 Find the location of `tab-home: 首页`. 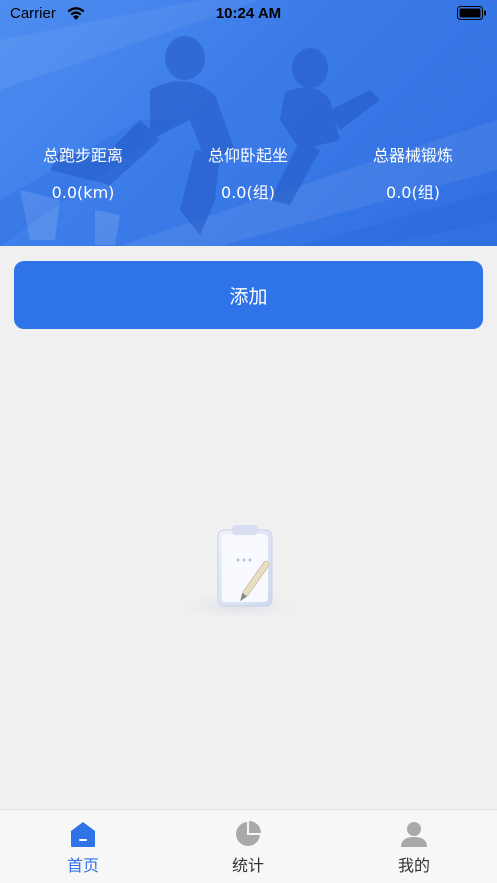

tab-home: 首页 is located at coordinates (83, 846).